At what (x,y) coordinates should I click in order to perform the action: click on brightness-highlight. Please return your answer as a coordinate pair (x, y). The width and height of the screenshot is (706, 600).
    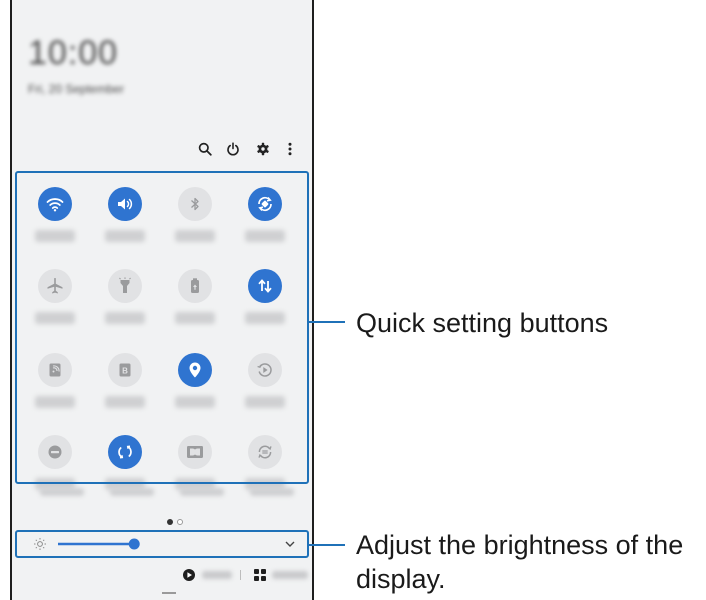
    Looking at the image, I should click on (162, 544).